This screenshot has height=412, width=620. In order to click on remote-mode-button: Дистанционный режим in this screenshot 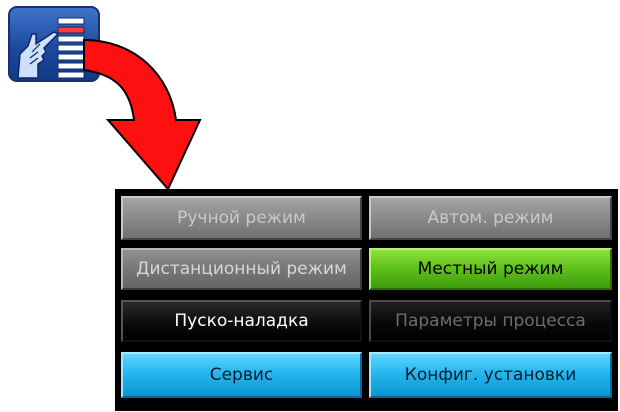, I will do `click(241, 269)`.